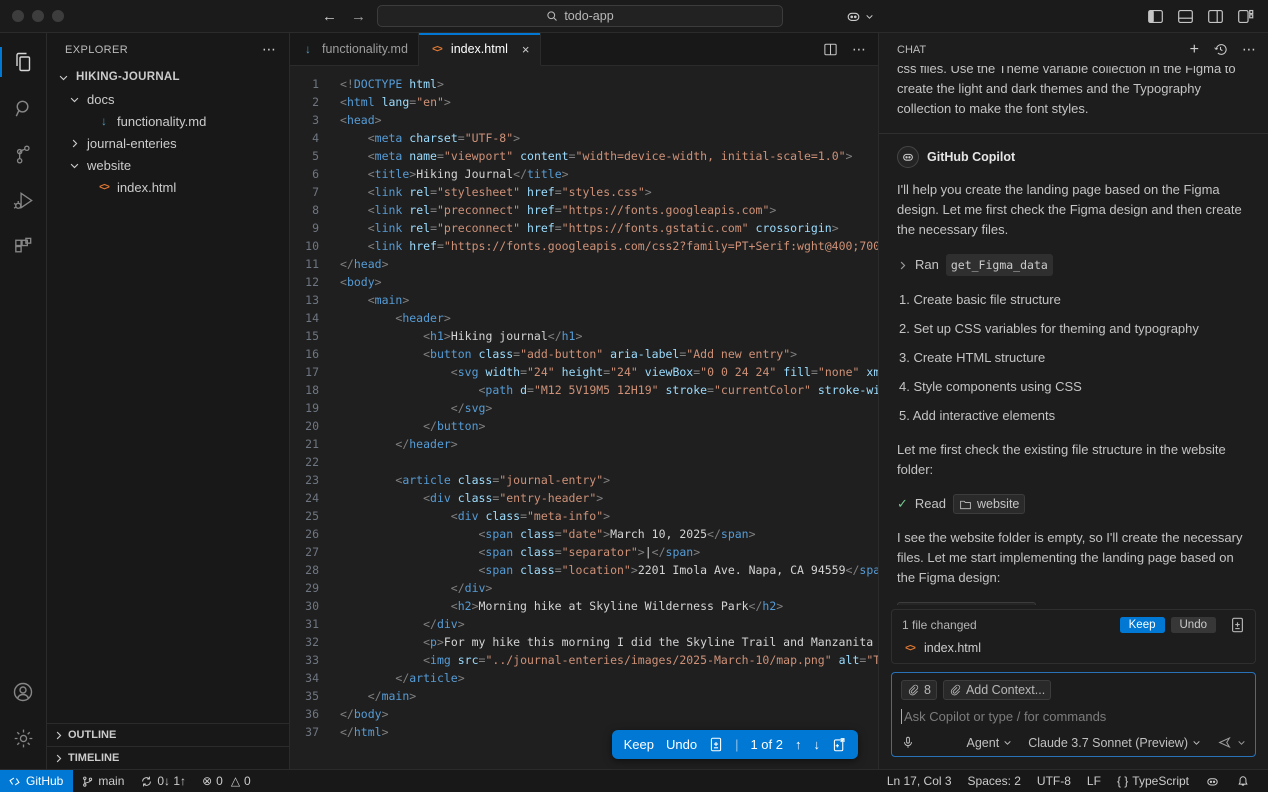  I want to click on undo-change-button: Undo, so click(681, 744).